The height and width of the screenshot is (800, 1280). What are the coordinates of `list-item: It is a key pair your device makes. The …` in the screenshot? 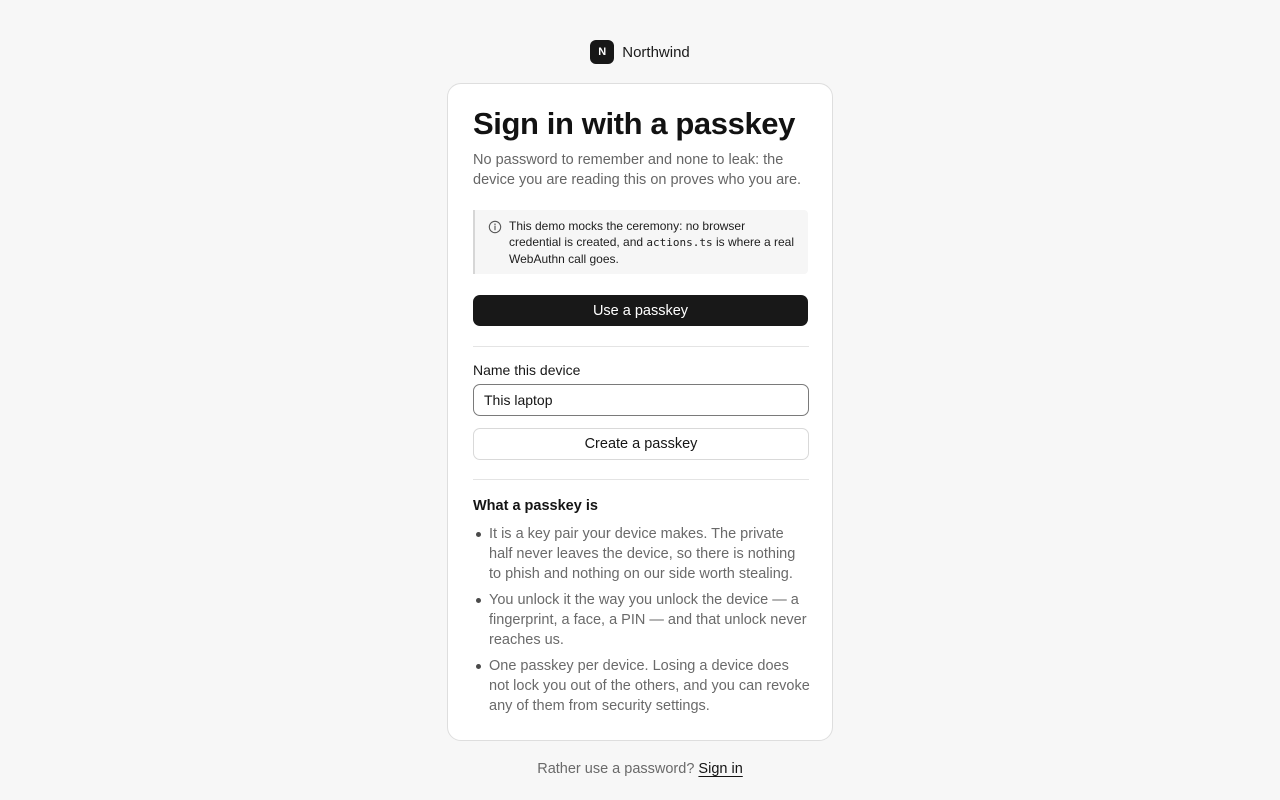 It's located at (642, 554).